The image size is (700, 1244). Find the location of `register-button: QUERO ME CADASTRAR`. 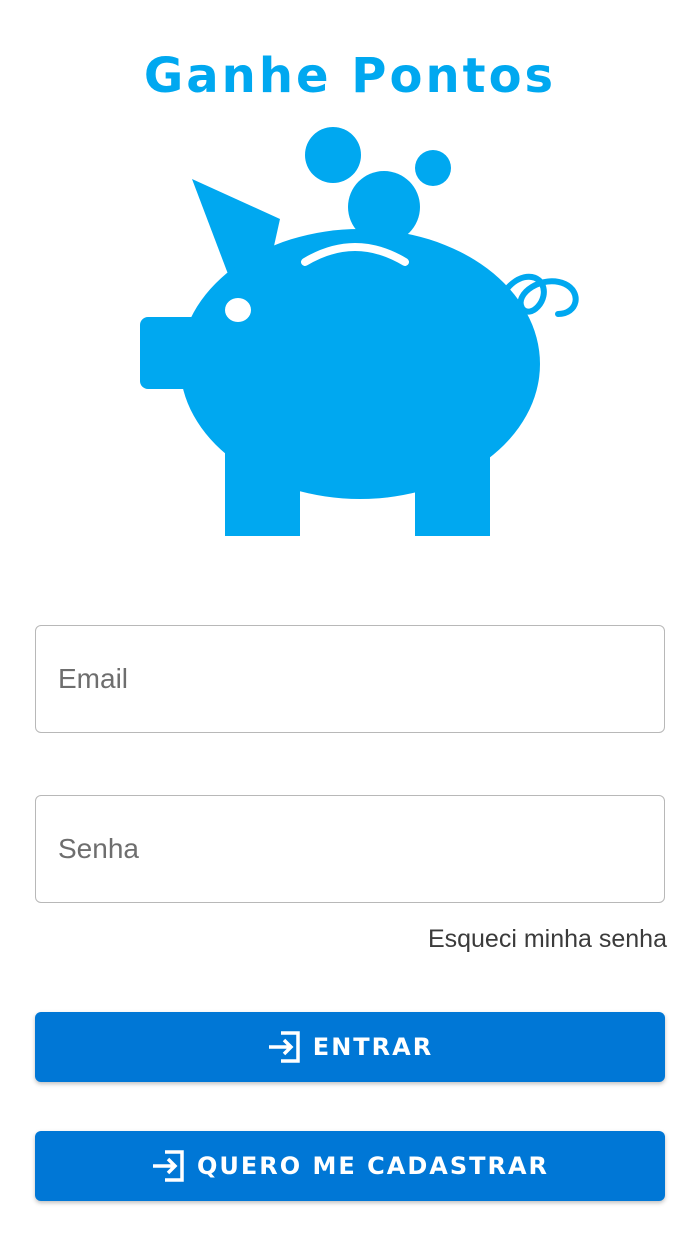

register-button: QUERO ME CADASTRAR is located at coordinates (350, 1166).